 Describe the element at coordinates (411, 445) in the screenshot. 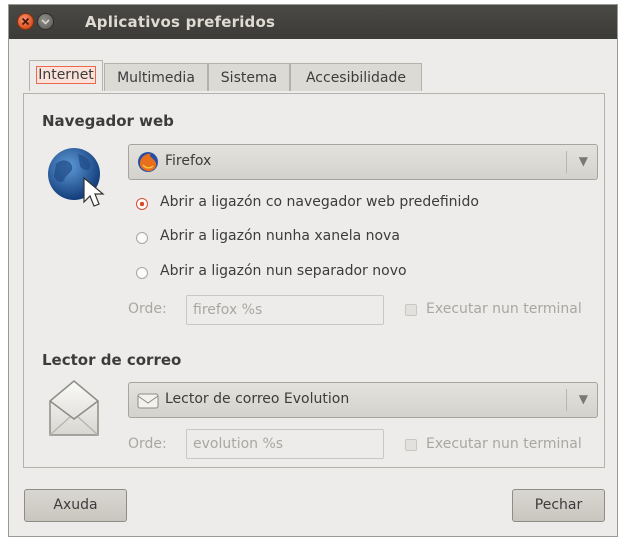

I see `mail-terminal-checkbox` at that location.